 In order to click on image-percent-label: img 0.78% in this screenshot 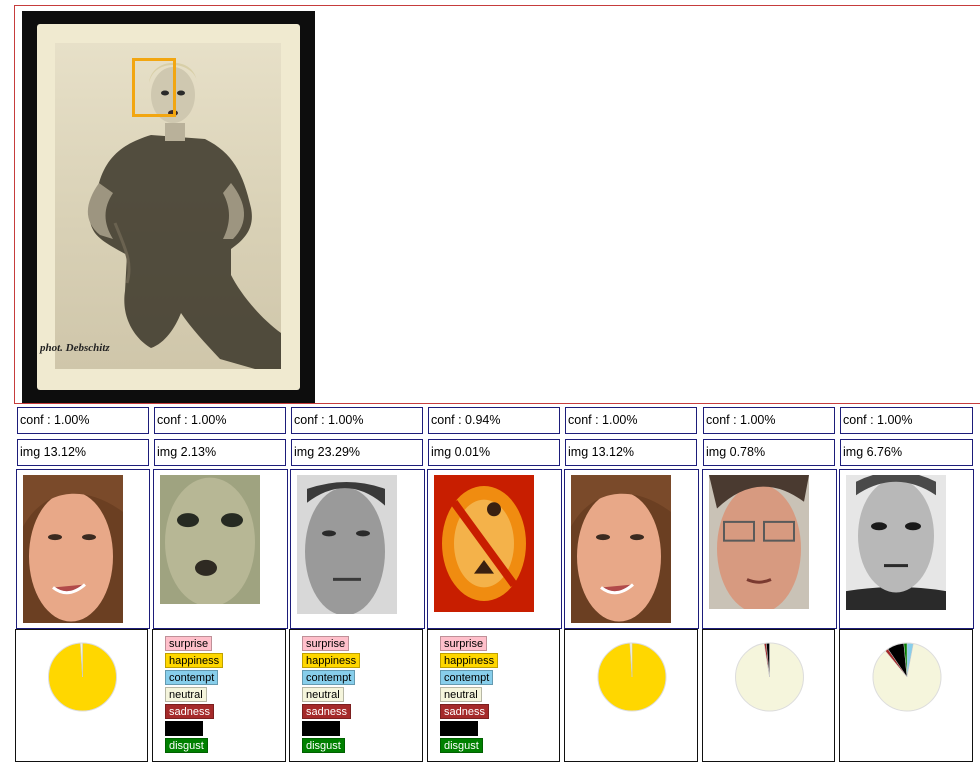, I will do `click(769, 452)`.